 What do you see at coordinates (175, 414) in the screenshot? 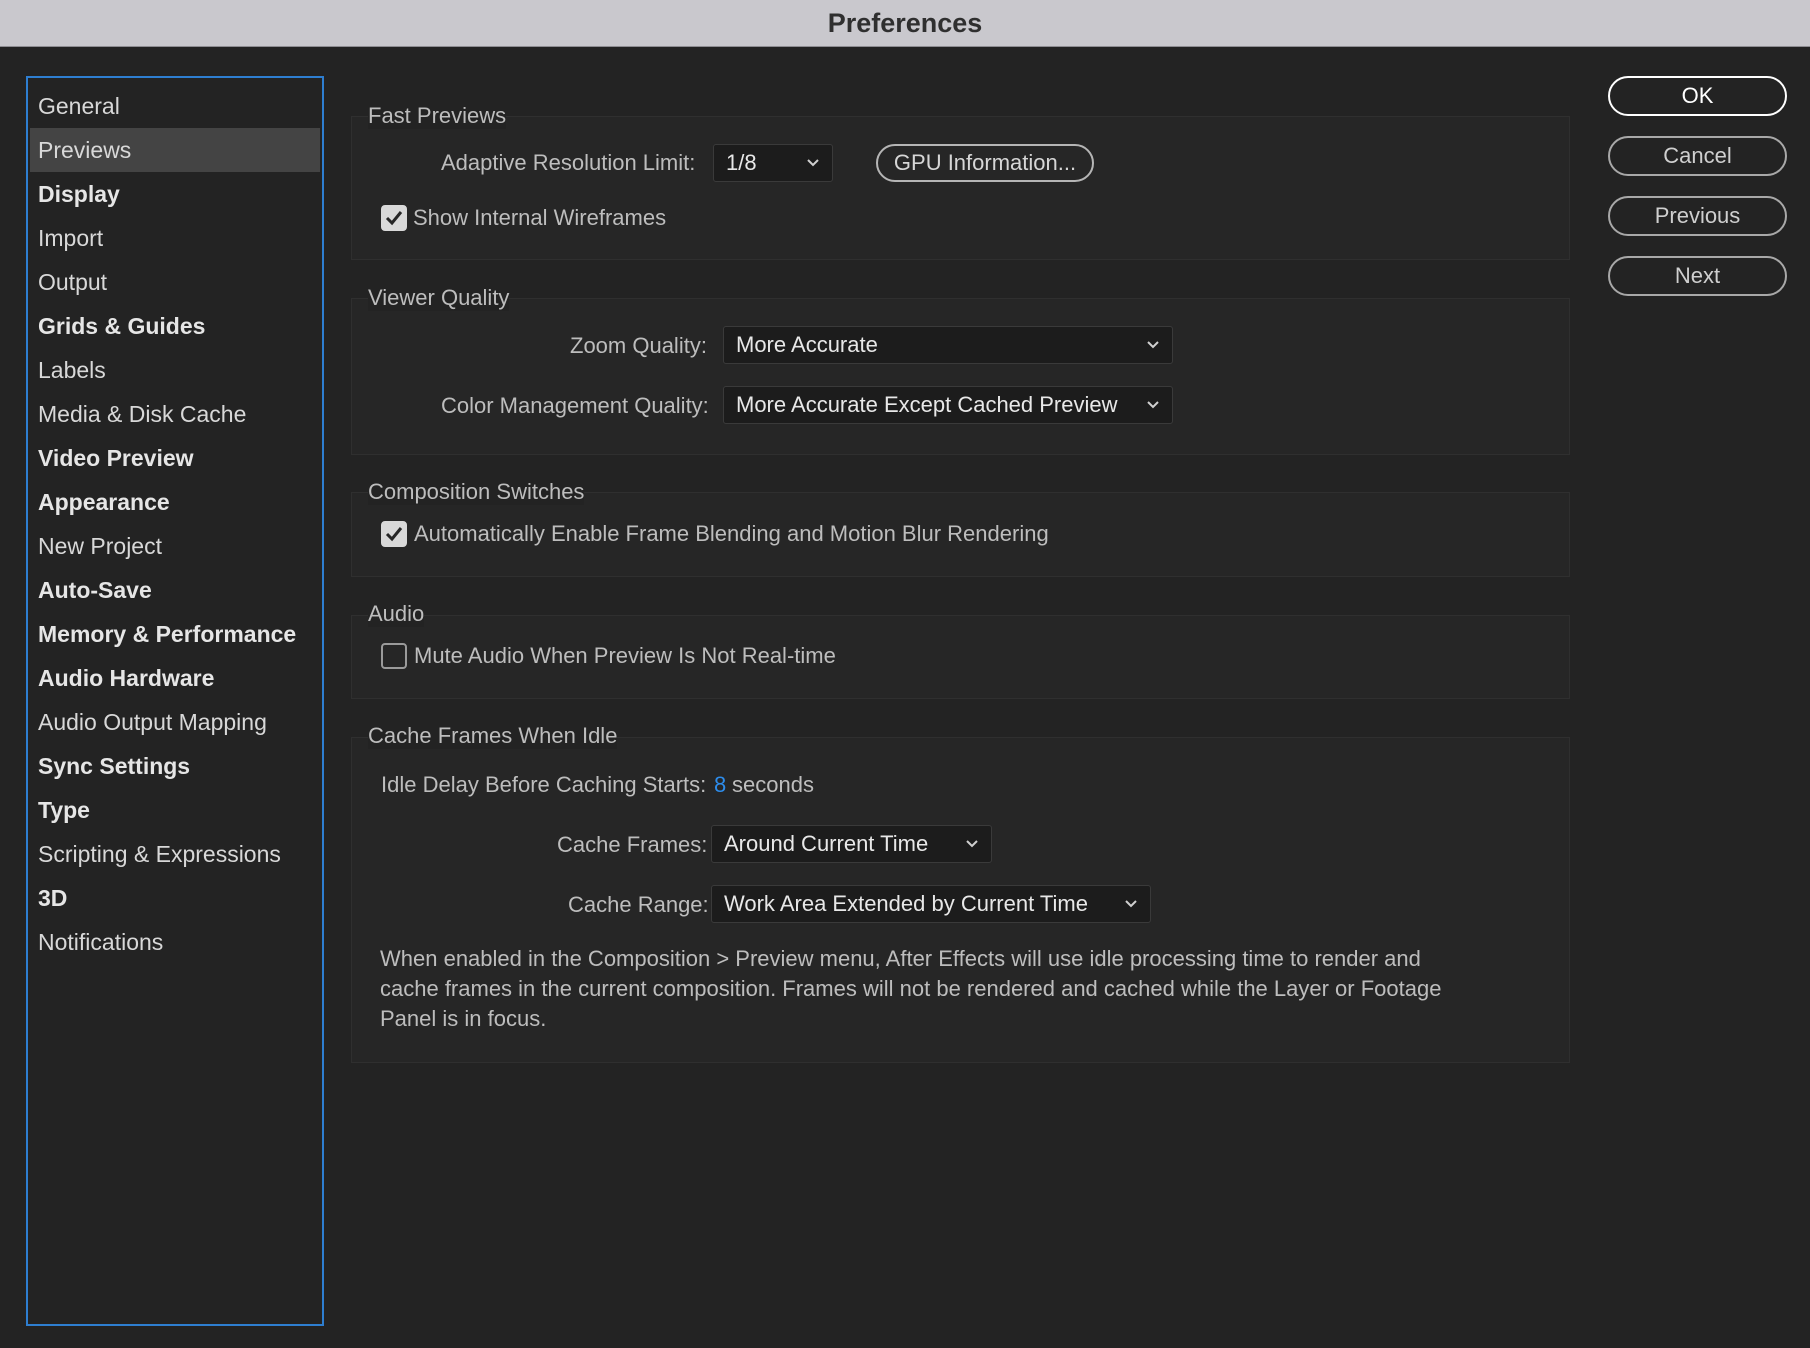
I see `sidebar-item-media-and-disk-cache: Media & Disk Cache` at bounding box center [175, 414].